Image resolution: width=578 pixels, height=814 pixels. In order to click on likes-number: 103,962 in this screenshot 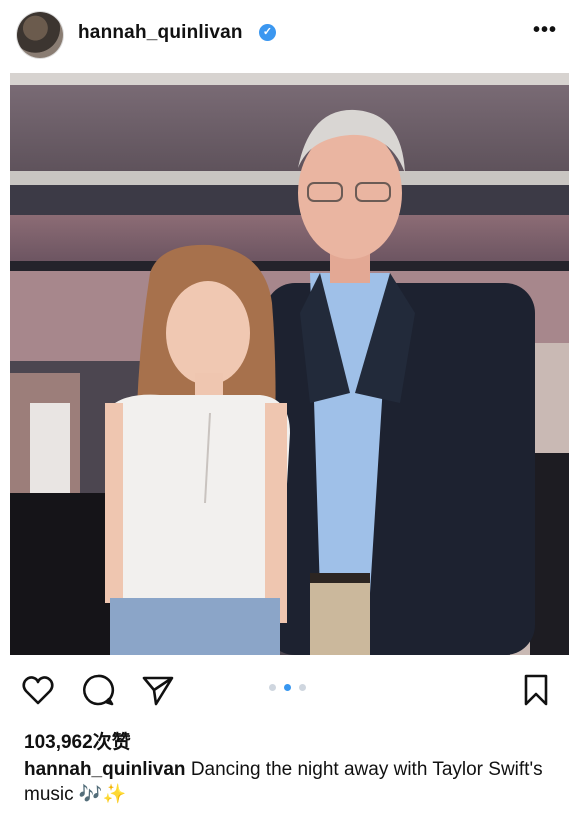, I will do `click(58, 742)`.